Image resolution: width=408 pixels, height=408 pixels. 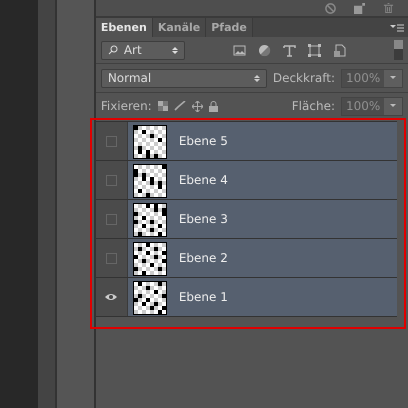 What do you see at coordinates (111, 297) in the screenshot?
I see `eye-icon` at bounding box center [111, 297].